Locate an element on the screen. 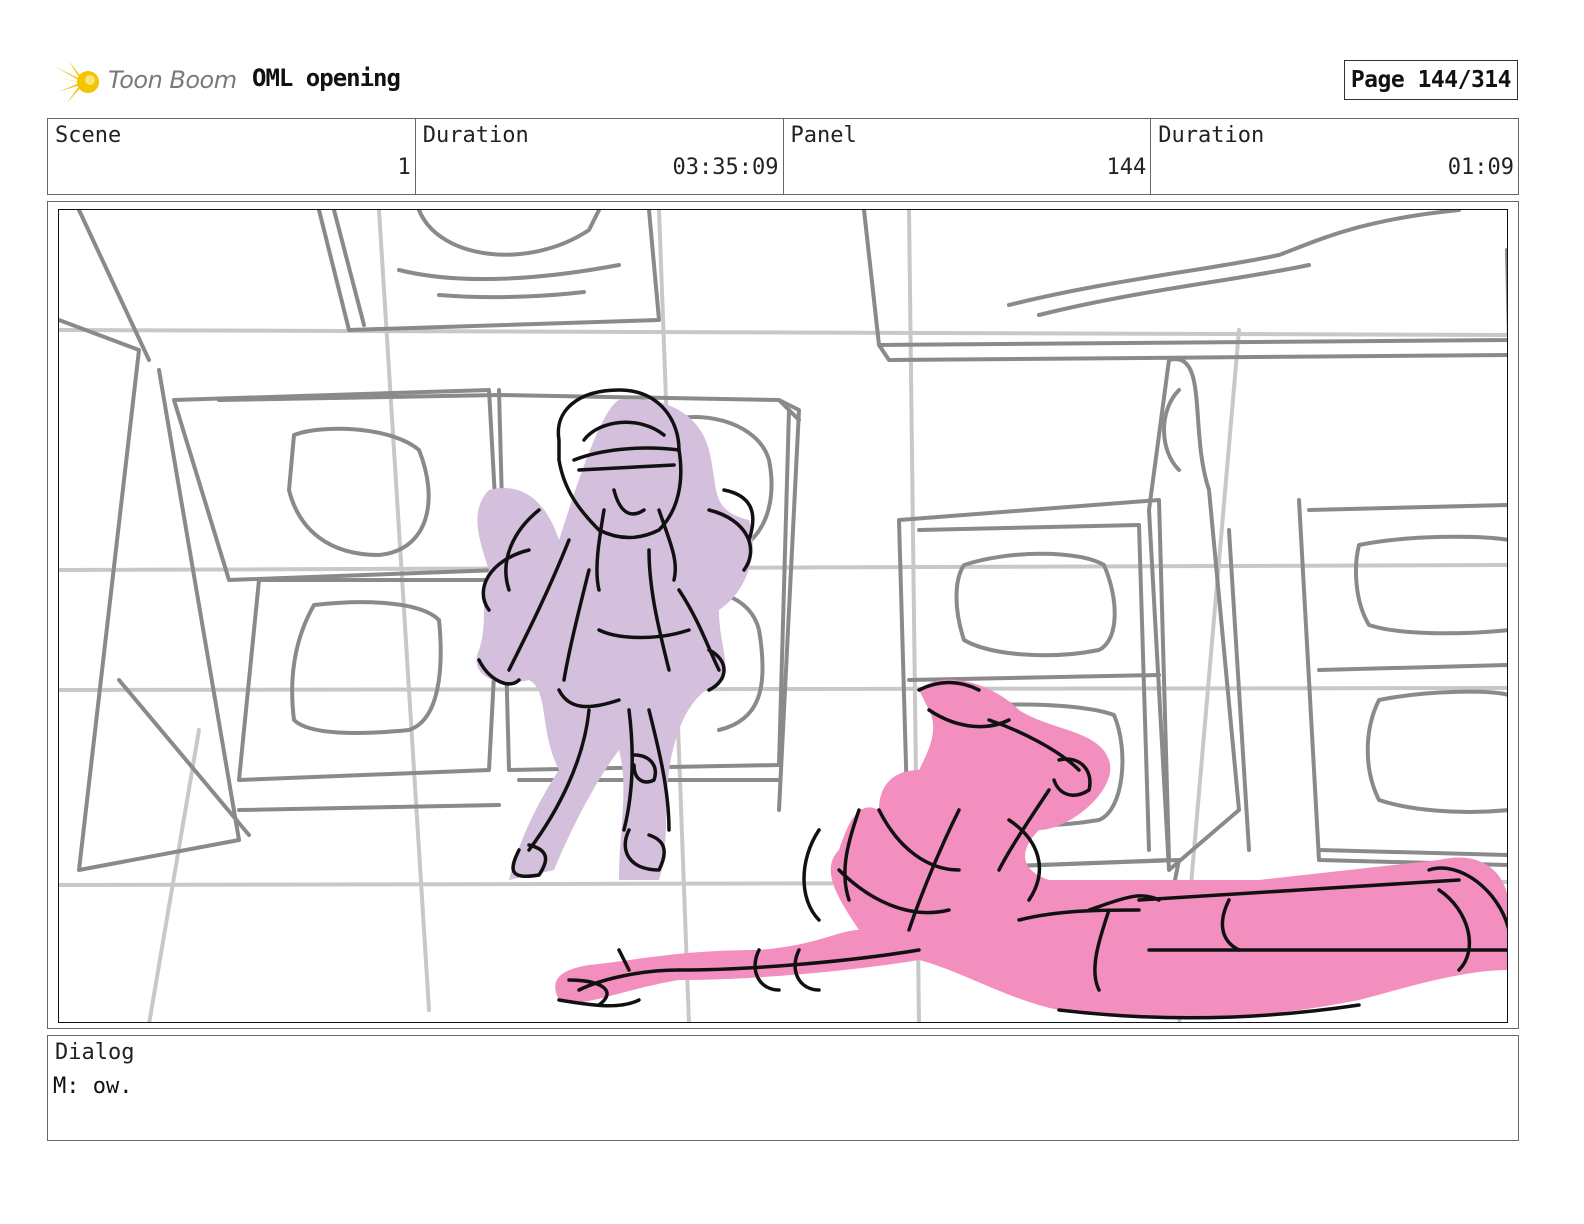 The width and height of the screenshot is (1584, 1224). panel-value: 144 is located at coordinates (1126, 167).